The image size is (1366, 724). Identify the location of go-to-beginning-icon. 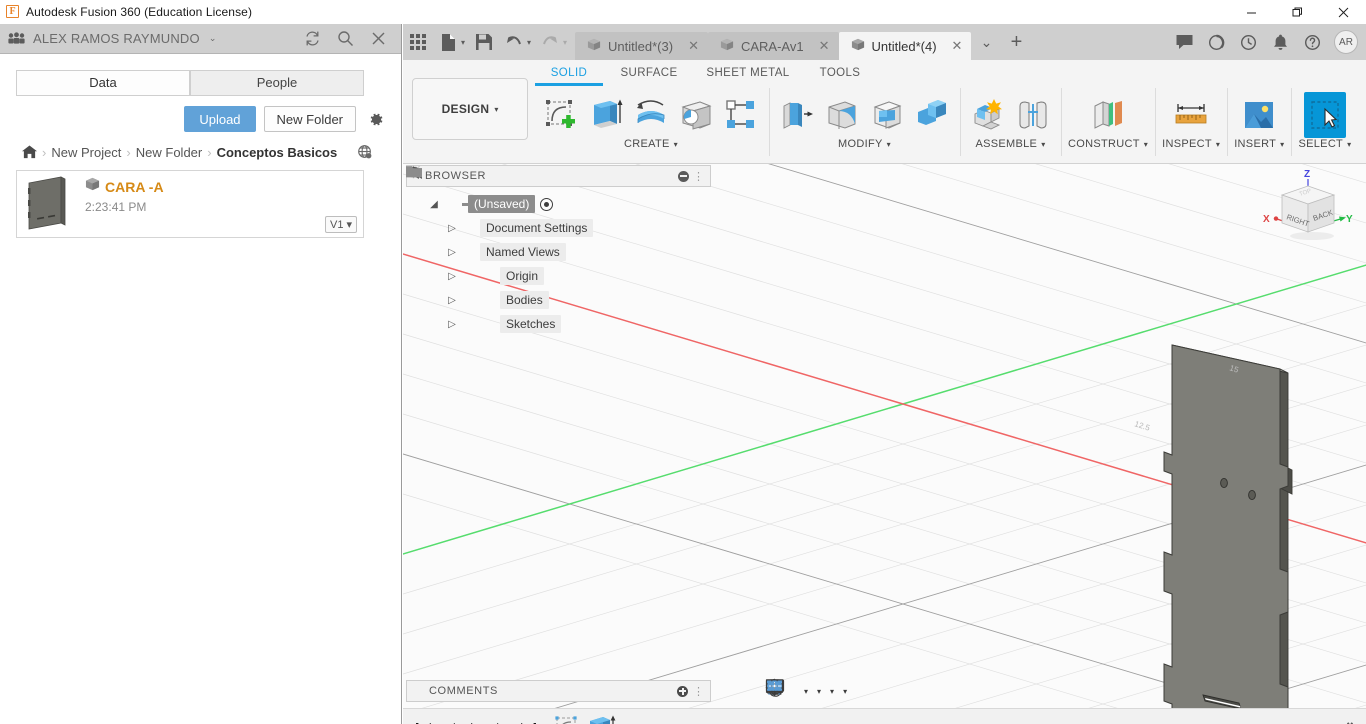
(424, 716).